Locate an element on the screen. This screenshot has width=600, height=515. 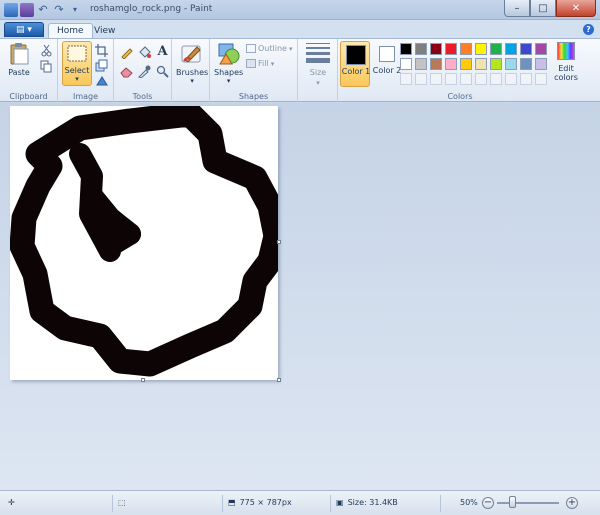
select-dropdown-icon: ▾ is located at coordinates (77, 79).